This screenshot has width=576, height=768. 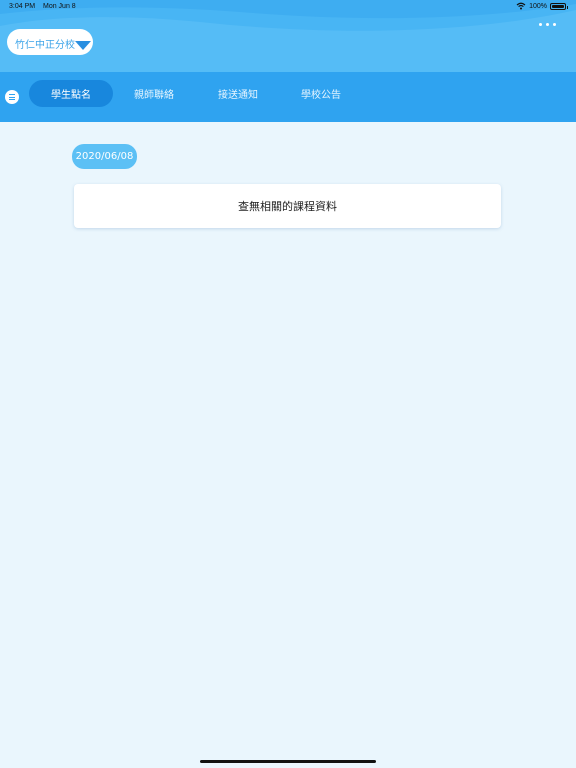 I want to click on battery-icon, so click(x=559, y=6).